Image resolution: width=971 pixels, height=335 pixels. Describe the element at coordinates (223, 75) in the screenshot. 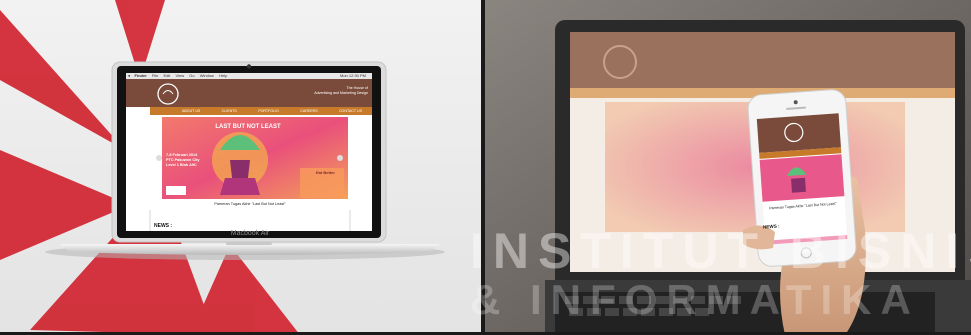

I see `menu-item: Help` at that location.